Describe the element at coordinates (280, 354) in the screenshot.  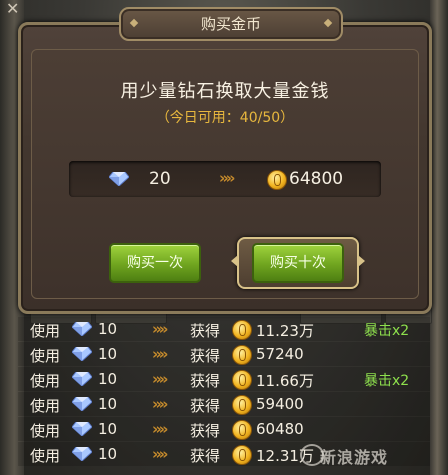
I see `gold-gain: 57240` at that location.